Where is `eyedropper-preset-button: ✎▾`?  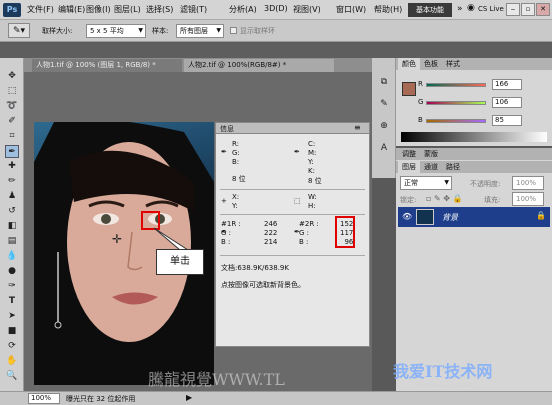
eyedropper-preset-button: ✎▾ is located at coordinates (19, 30).